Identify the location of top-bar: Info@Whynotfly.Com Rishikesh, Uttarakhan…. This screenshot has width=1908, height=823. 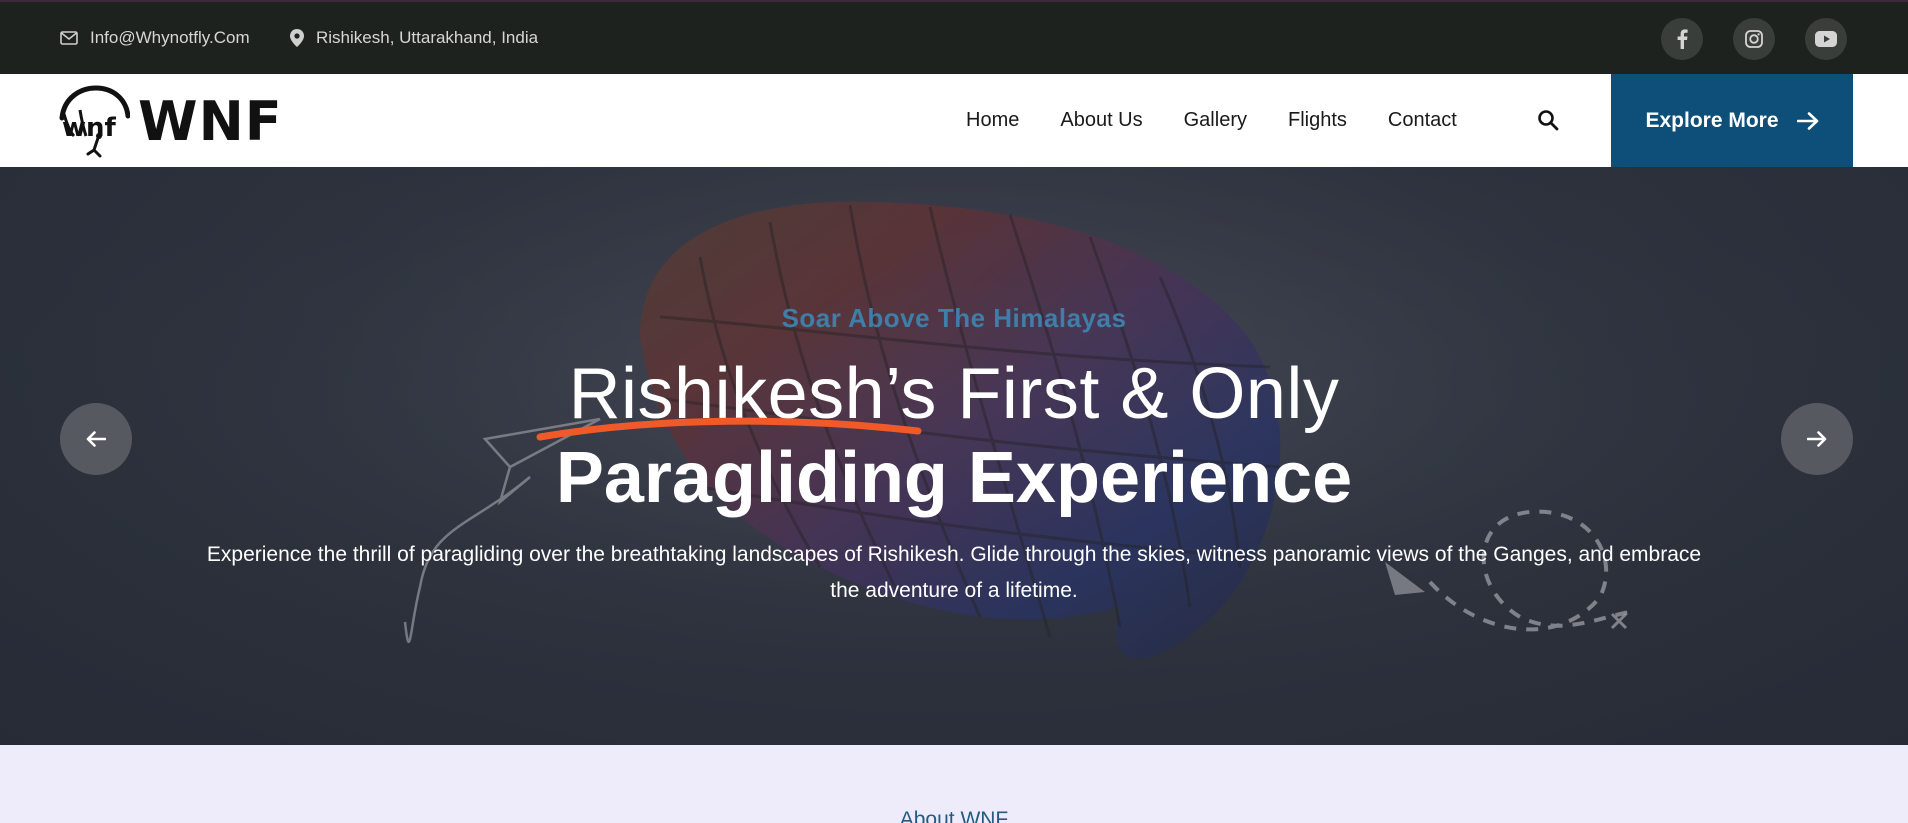
(954, 37).